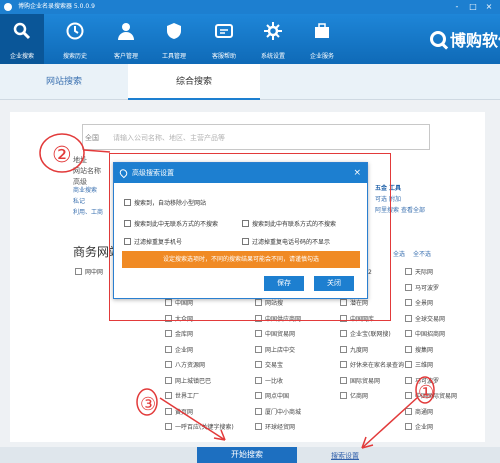  I want to click on option-label: 搜索到，自动移除小型网站, so click(170, 203).